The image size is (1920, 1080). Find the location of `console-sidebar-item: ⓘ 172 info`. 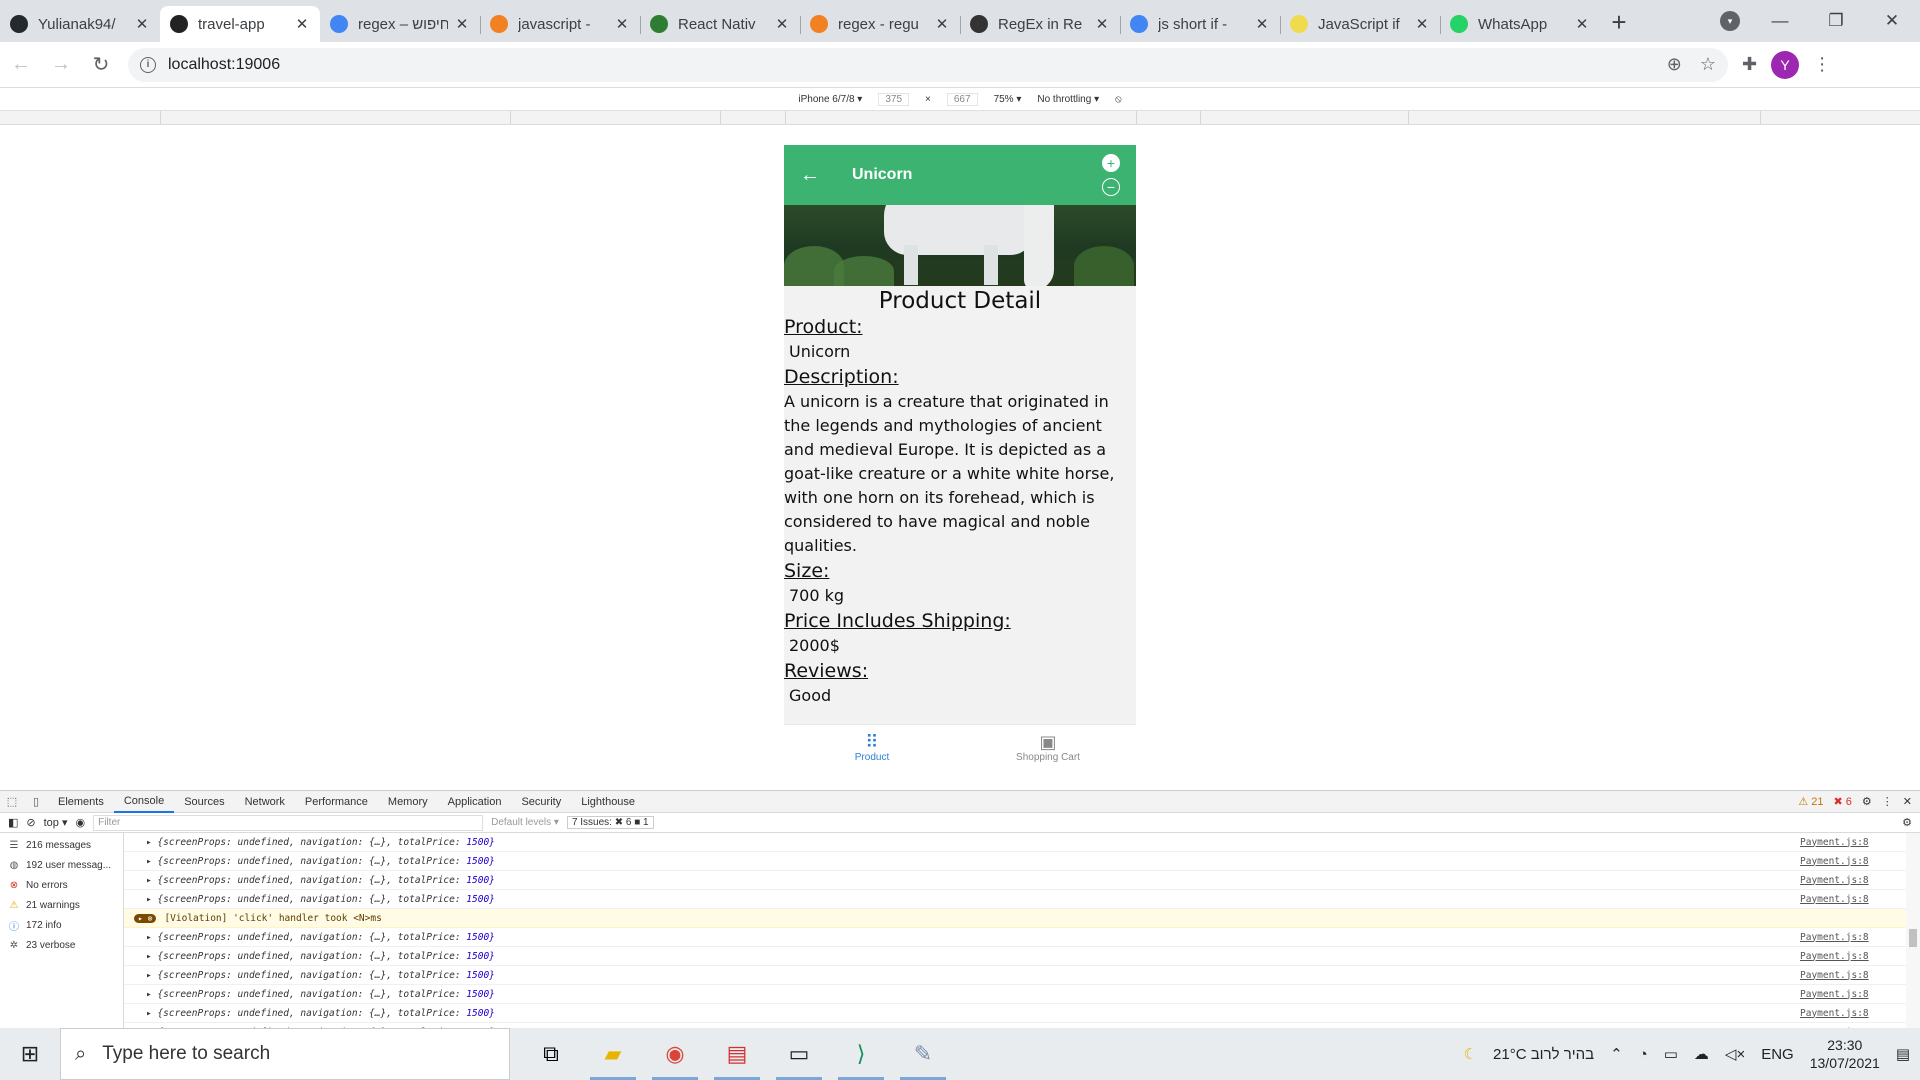

console-sidebar-item: ⓘ 172 info is located at coordinates (61, 925).